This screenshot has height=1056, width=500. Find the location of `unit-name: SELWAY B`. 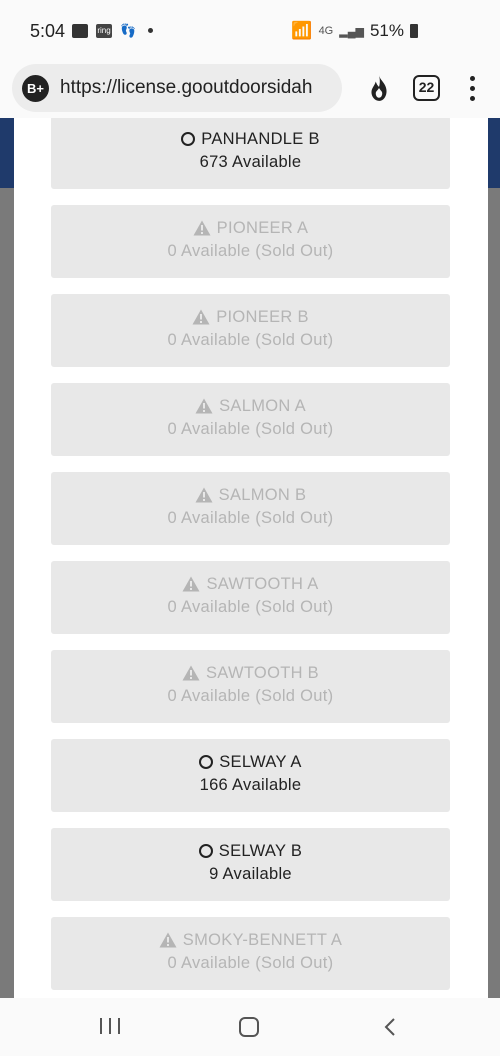

unit-name: SELWAY B is located at coordinates (260, 850).